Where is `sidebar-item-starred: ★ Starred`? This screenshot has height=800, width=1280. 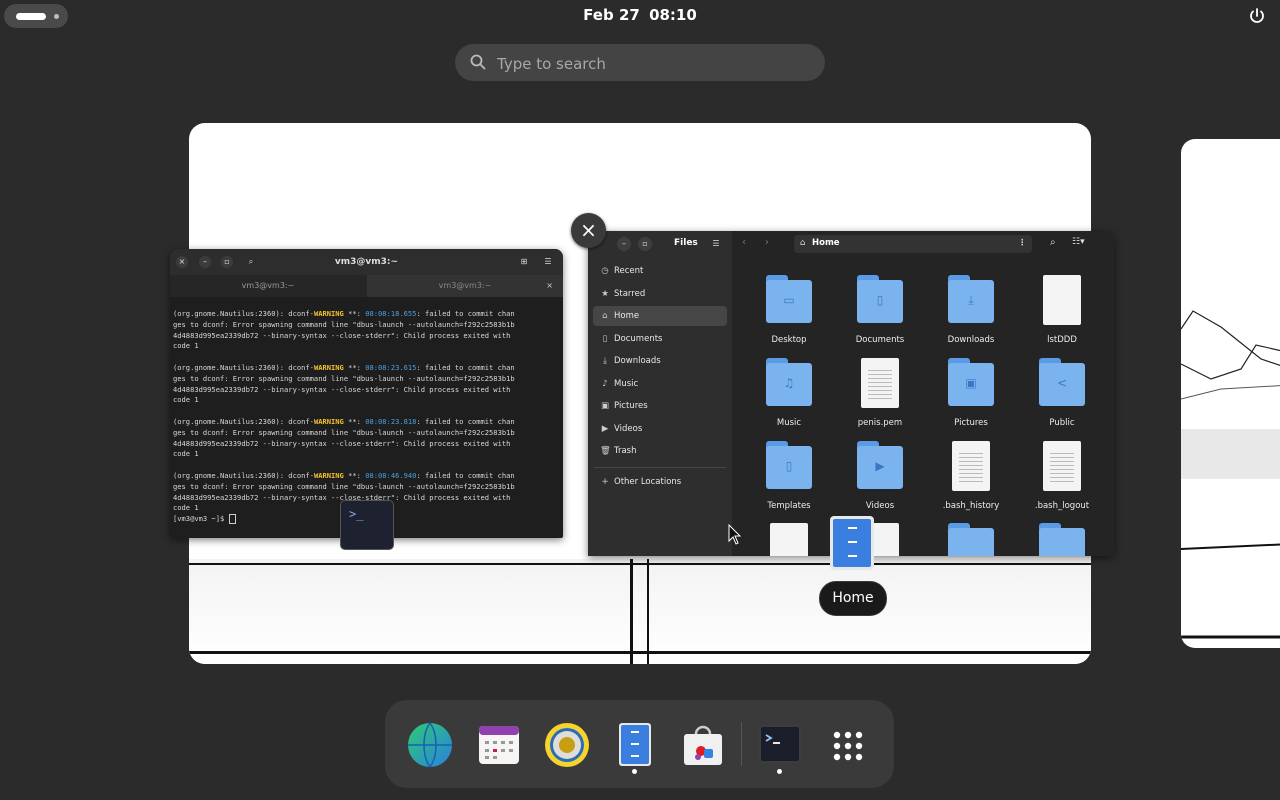 sidebar-item-starred: ★ Starred is located at coordinates (660, 294).